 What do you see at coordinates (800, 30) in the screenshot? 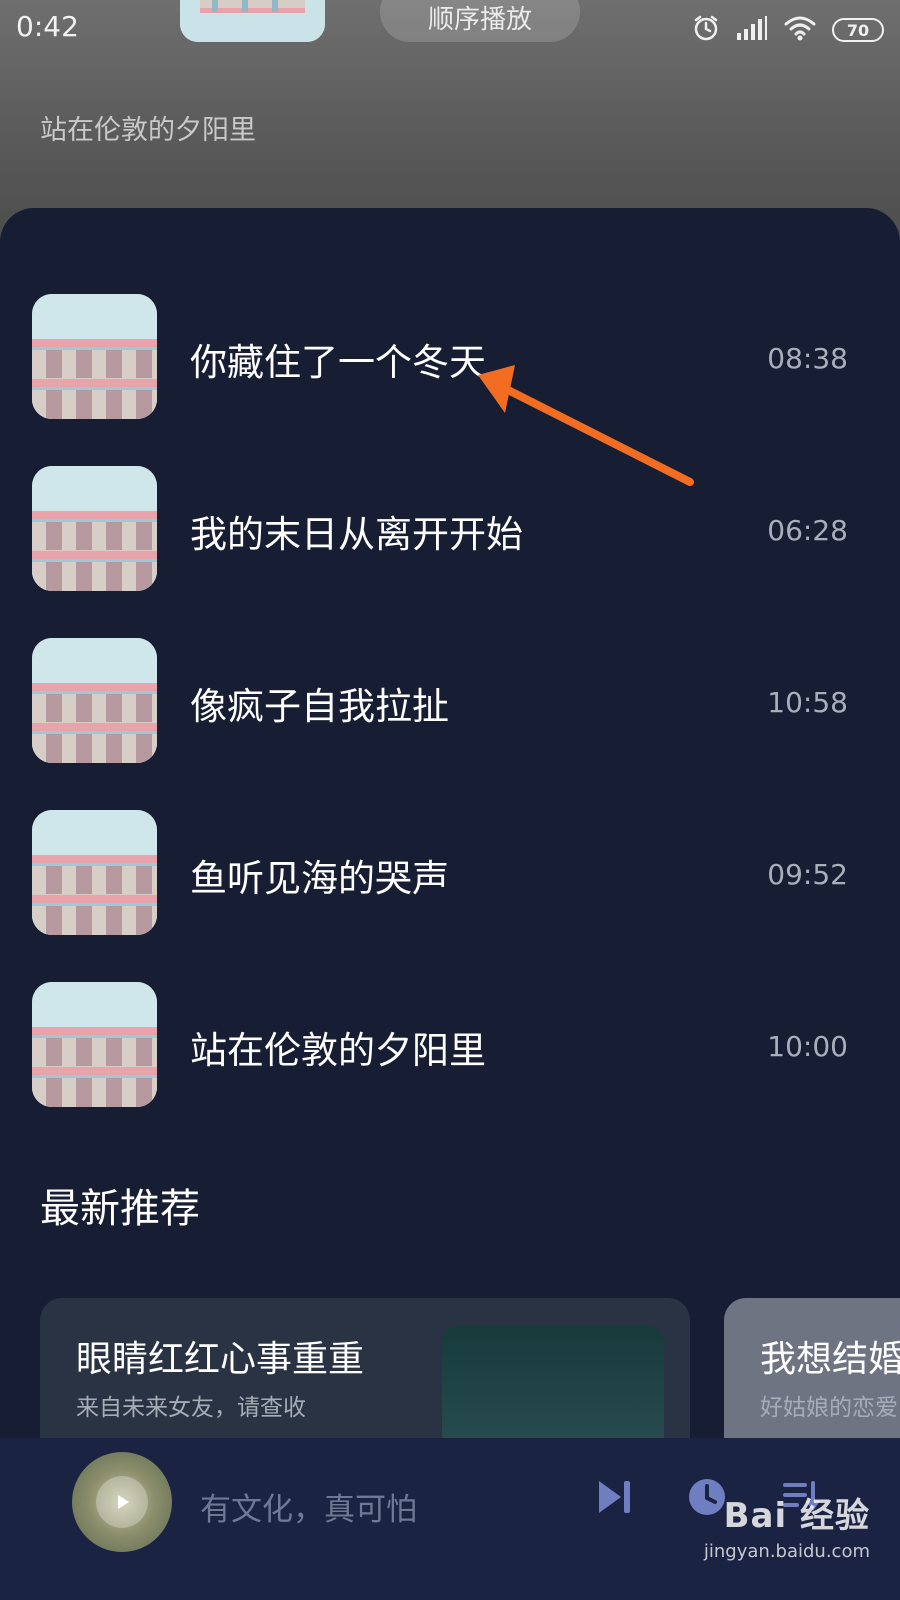
I see `wifi-icon` at bounding box center [800, 30].